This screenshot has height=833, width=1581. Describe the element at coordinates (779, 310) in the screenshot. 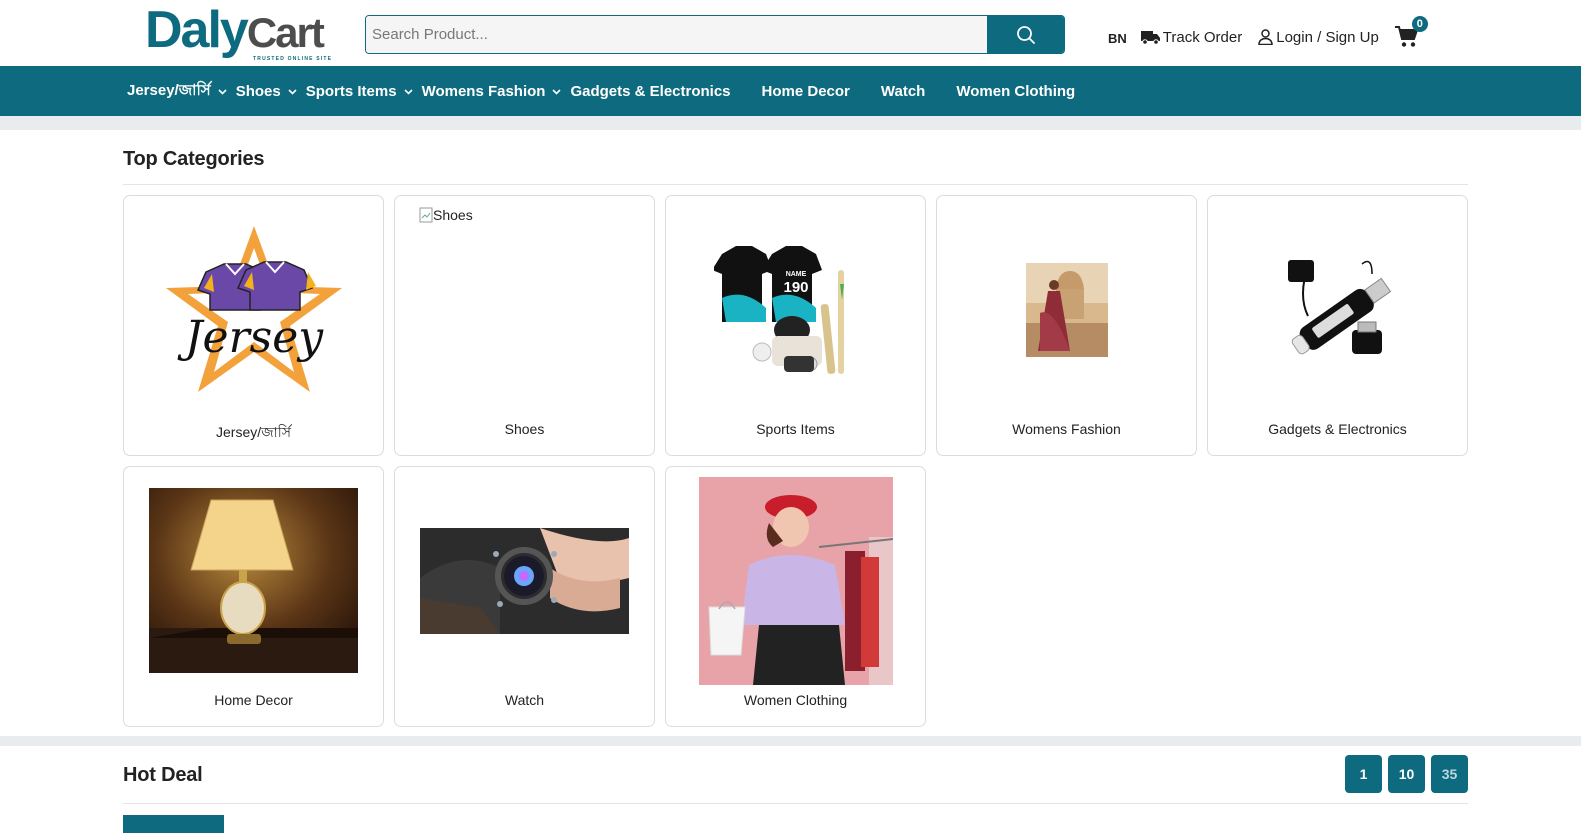

I see `sports-items-image: NAME 190` at that location.